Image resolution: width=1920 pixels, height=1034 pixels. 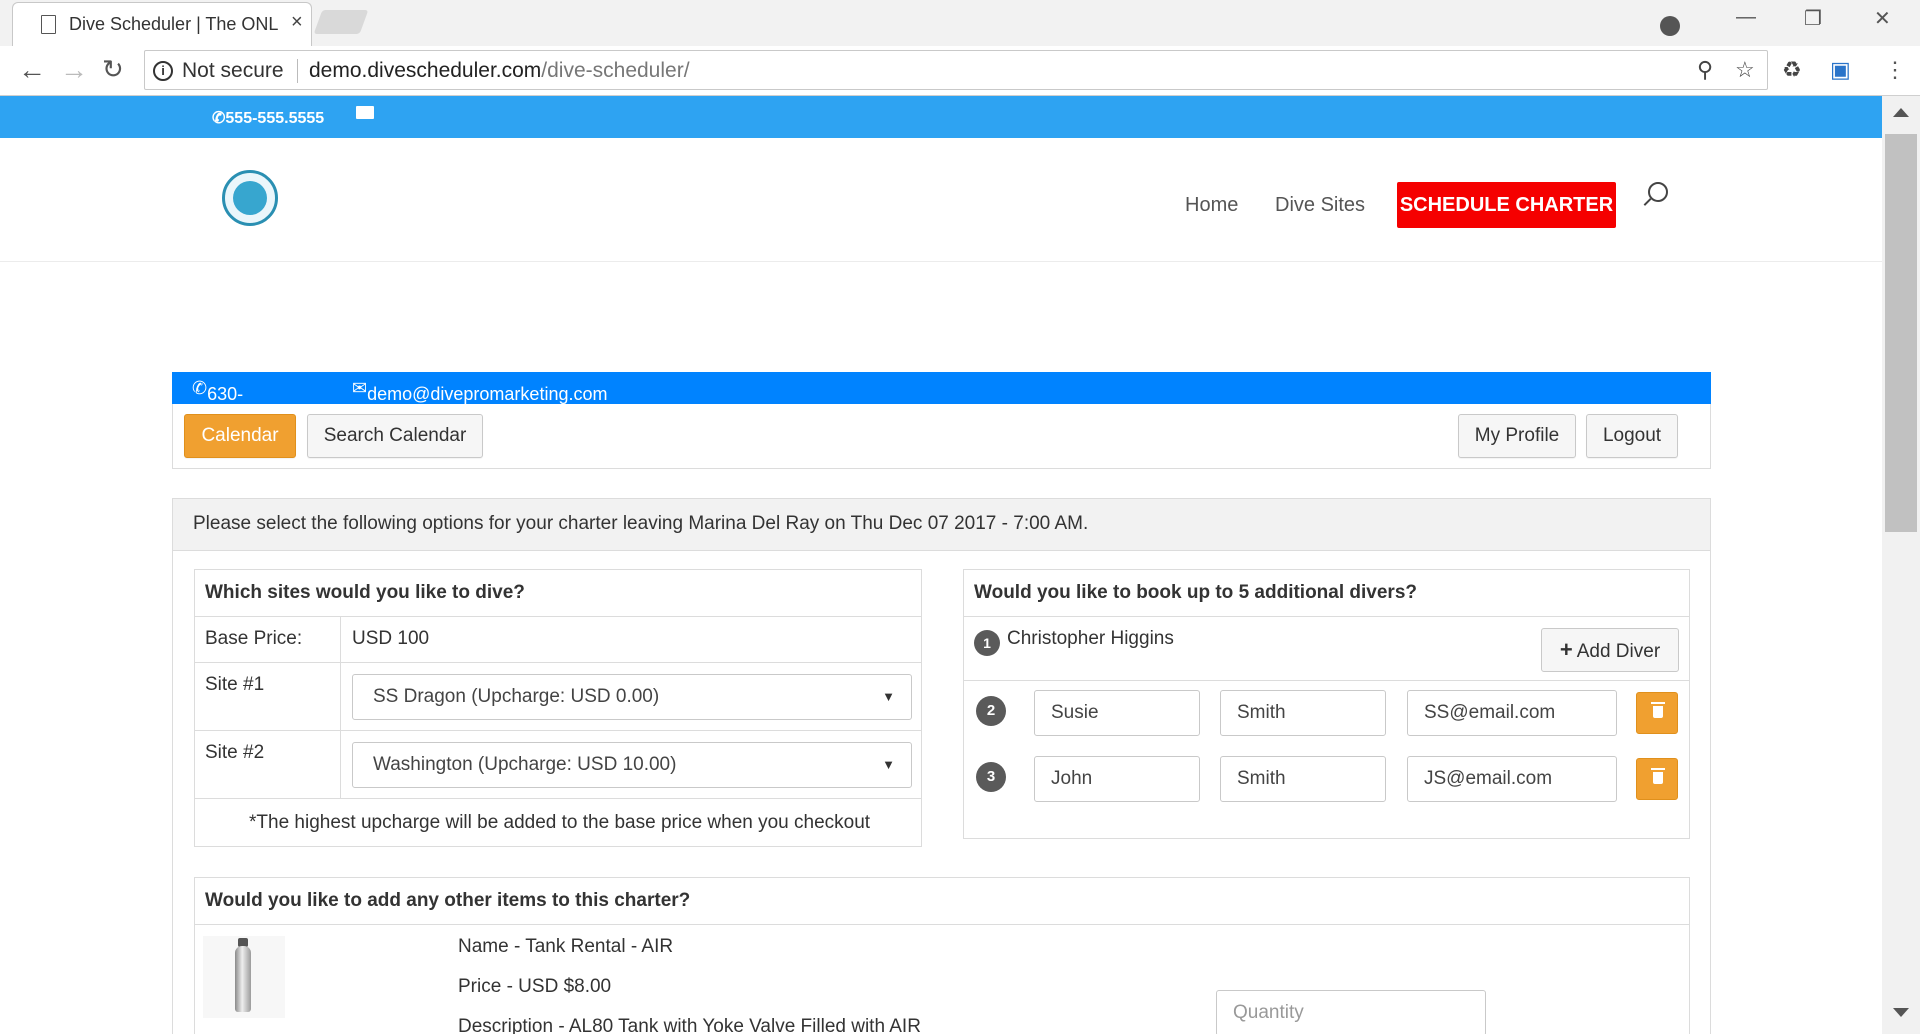 What do you see at coordinates (1512, 779) in the screenshot?
I see `diver-email-input: JS@email.com` at bounding box center [1512, 779].